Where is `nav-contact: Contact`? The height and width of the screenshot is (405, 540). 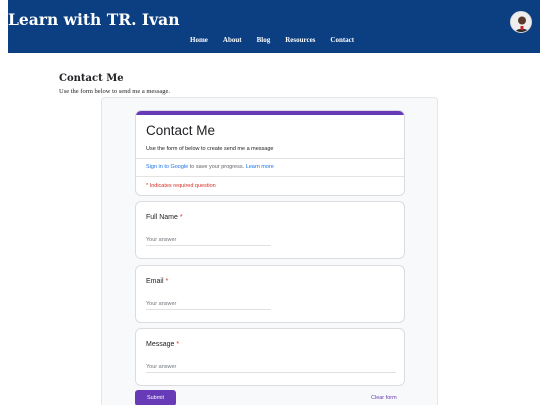
nav-contact: Contact is located at coordinates (342, 40).